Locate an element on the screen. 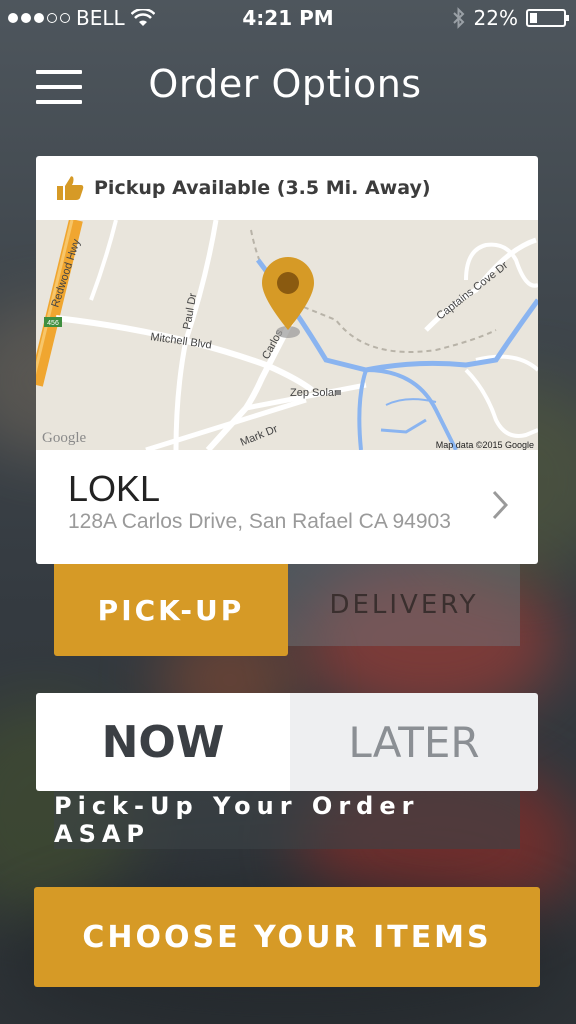 This screenshot has height=1024, width=576. google-logo: Google is located at coordinates (64, 438).